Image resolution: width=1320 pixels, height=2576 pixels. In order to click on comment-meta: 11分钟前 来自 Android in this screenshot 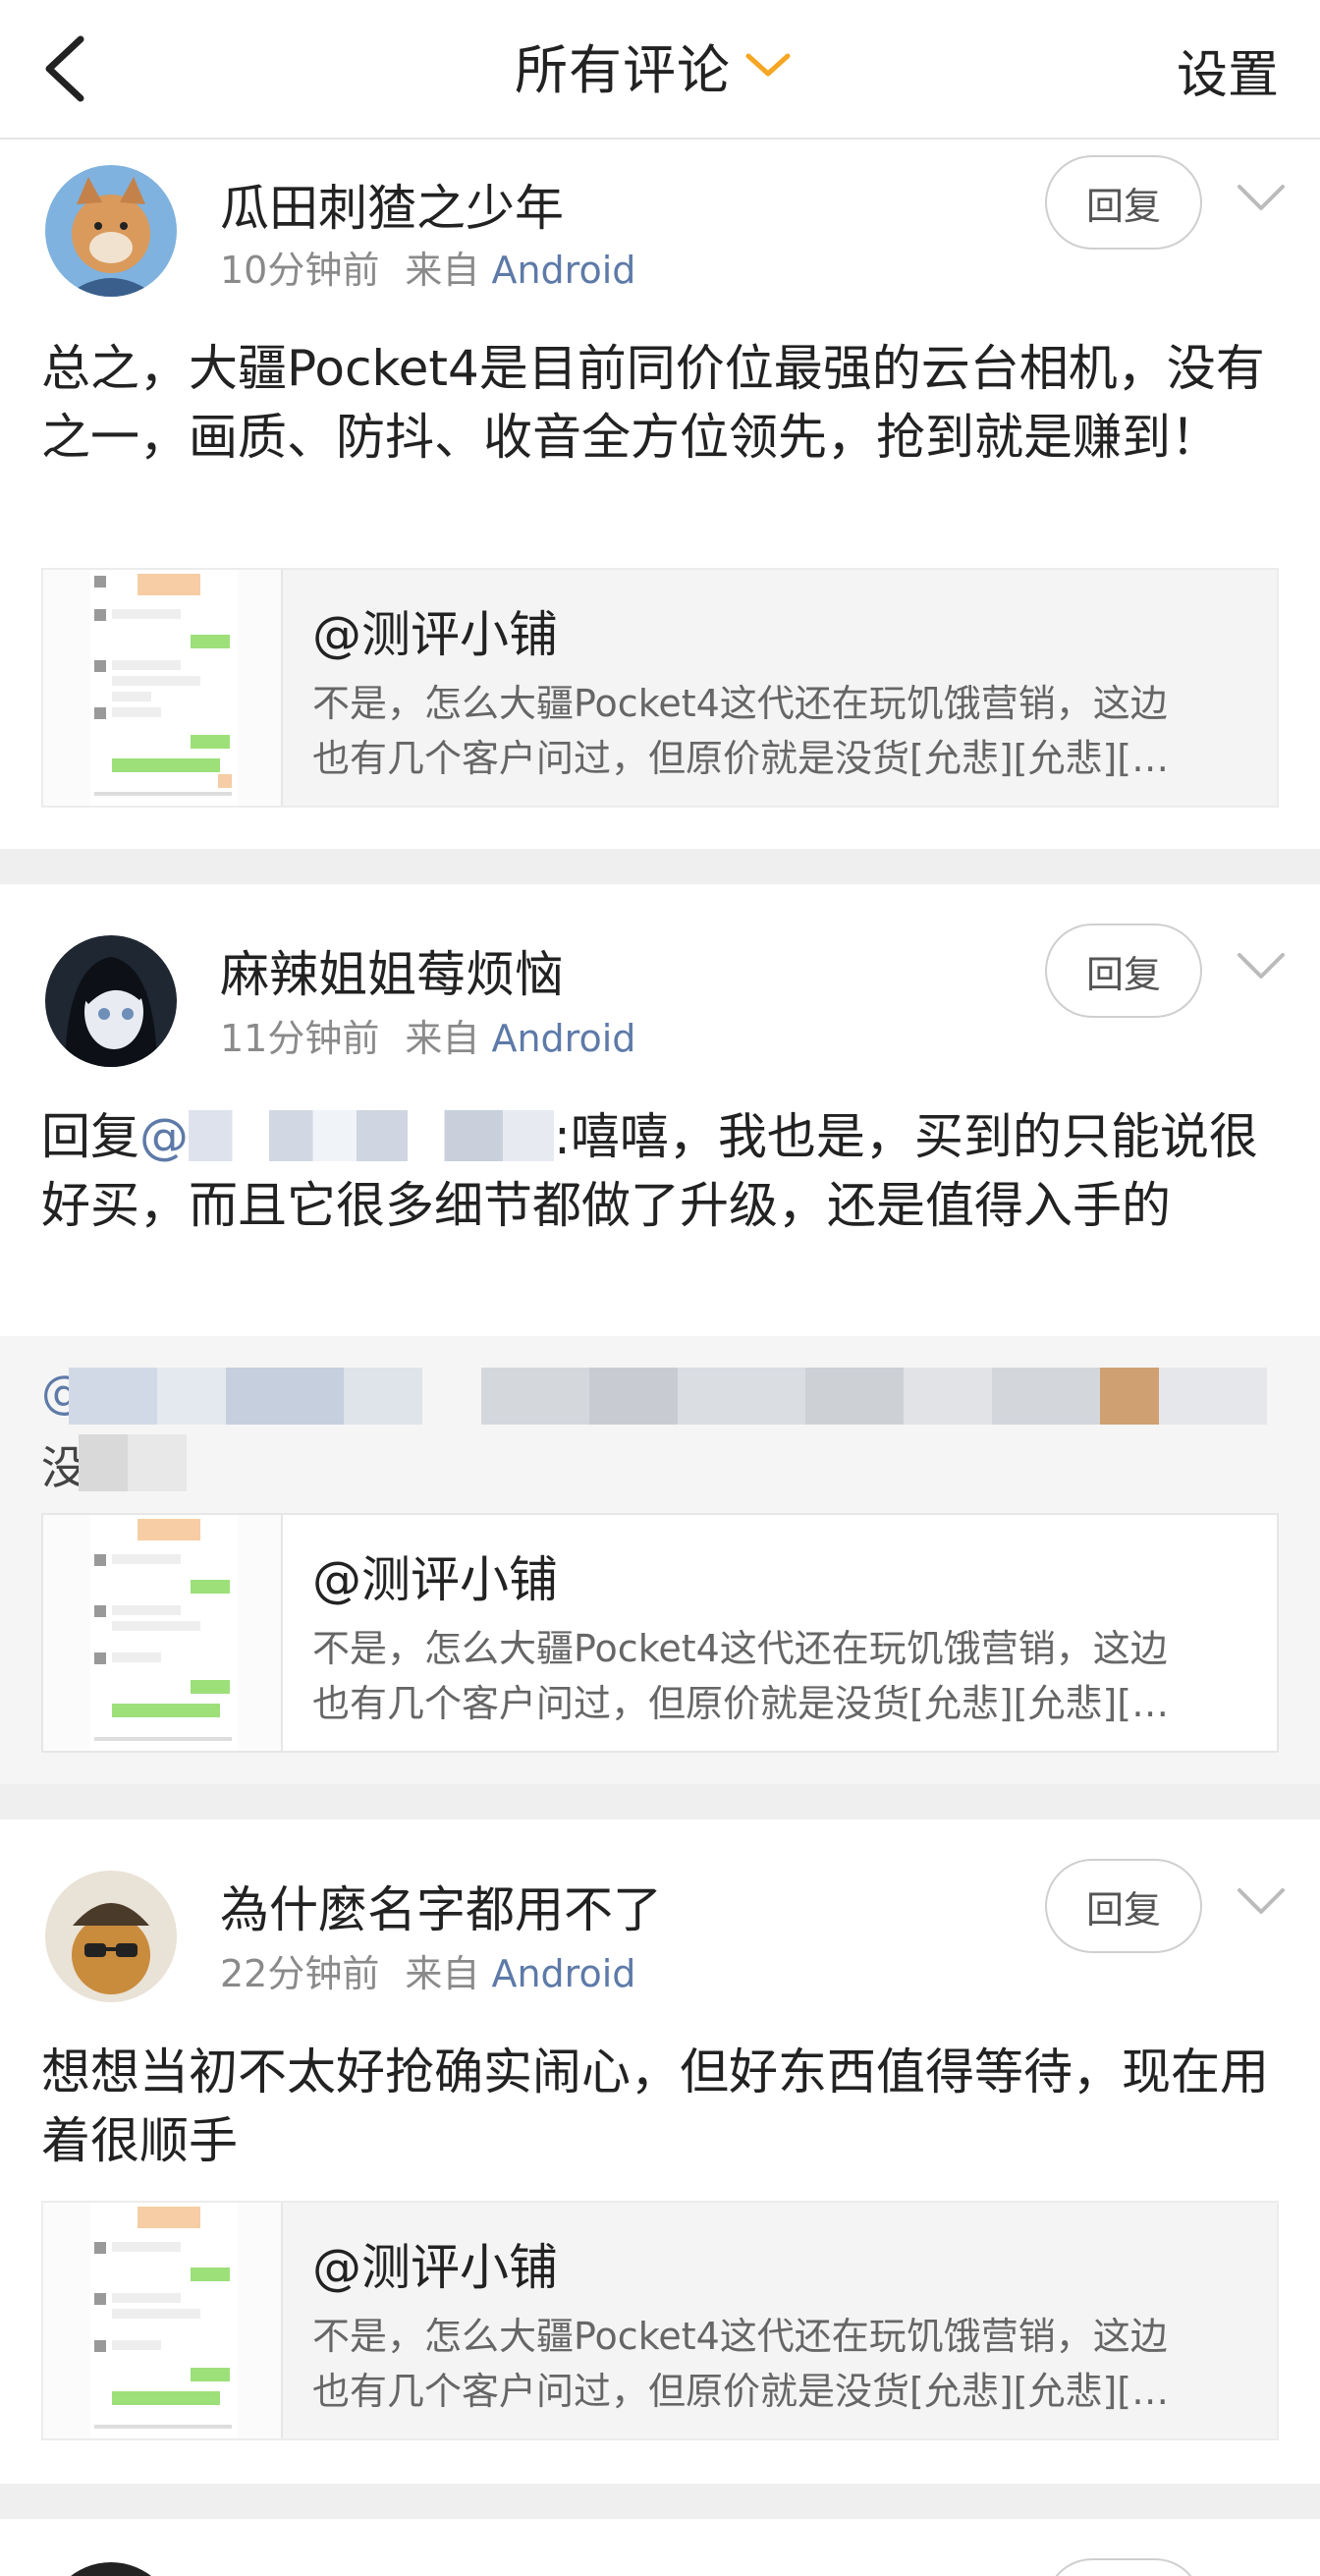, I will do `click(427, 1035)`.